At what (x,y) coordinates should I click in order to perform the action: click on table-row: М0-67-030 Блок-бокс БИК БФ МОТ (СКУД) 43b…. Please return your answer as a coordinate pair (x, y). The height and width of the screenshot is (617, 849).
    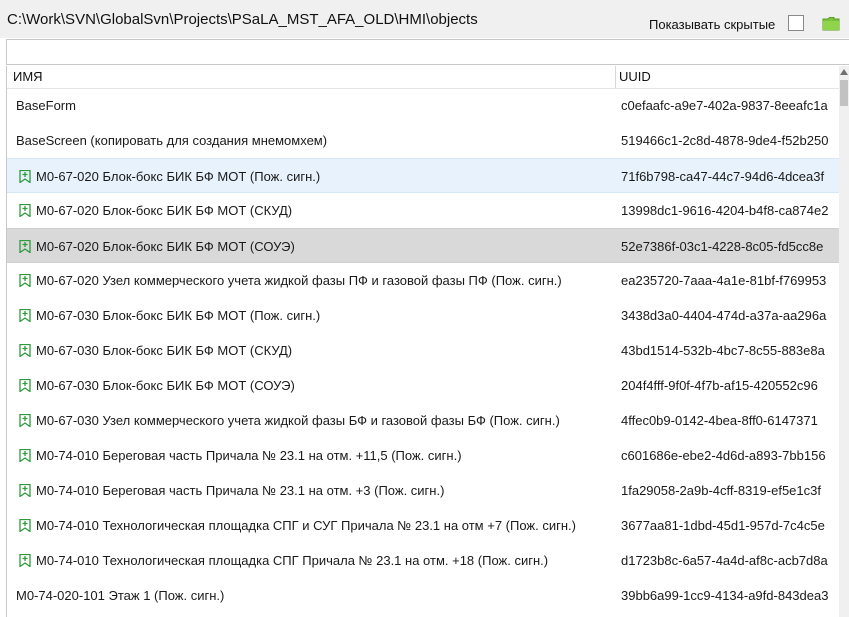
    Looking at the image, I should click on (423, 350).